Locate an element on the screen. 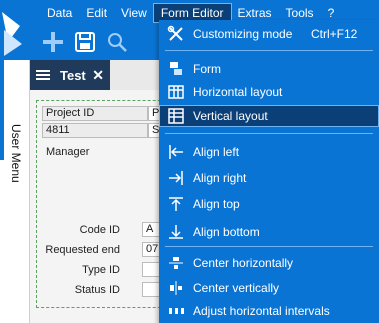 The width and height of the screenshot is (379, 323). menu-item-customizing-mode: Customizing mode Ctrl+F12 is located at coordinates (269, 34).